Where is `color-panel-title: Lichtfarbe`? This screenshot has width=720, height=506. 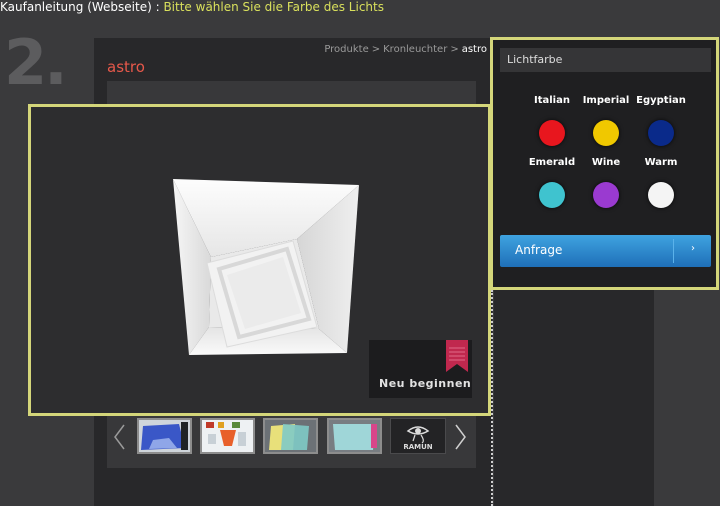
color-panel-title: Lichtfarbe is located at coordinates (605, 60).